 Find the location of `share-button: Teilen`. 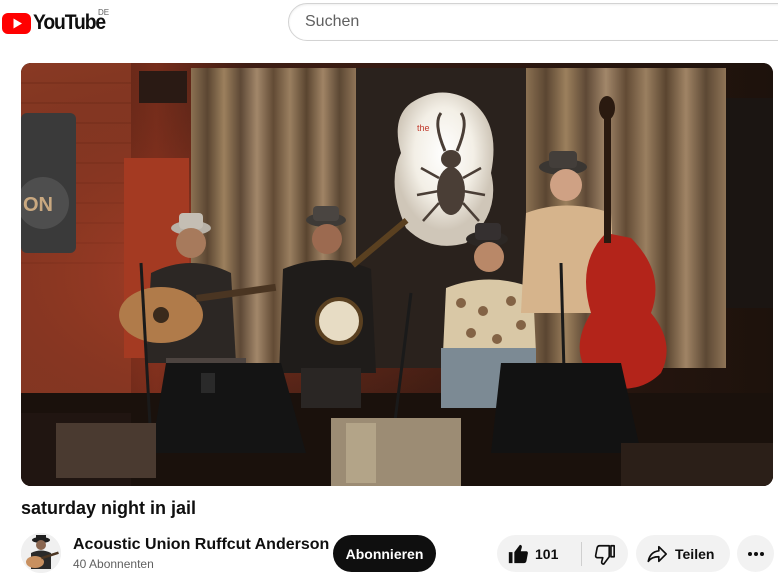

share-button: Teilen is located at coordinates (683, 553).